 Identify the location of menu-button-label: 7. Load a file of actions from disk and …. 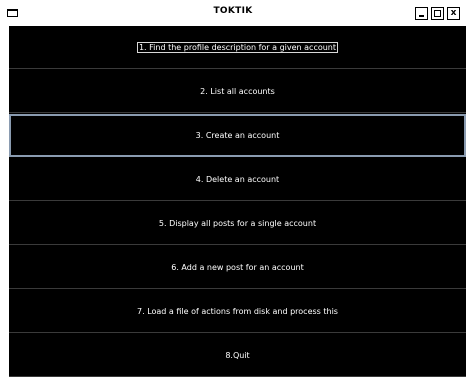
(237, 311).